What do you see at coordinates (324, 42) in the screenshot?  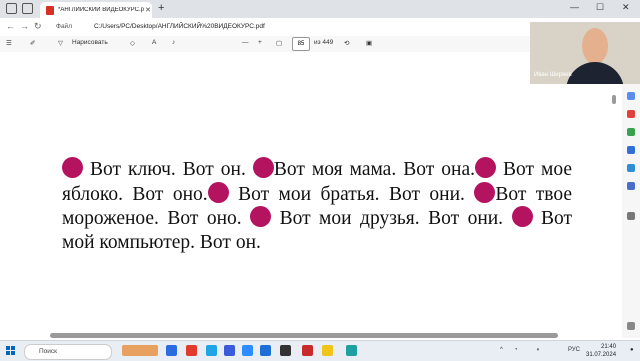 I see `total-pages: из 449` at bounding box center [324, 42].